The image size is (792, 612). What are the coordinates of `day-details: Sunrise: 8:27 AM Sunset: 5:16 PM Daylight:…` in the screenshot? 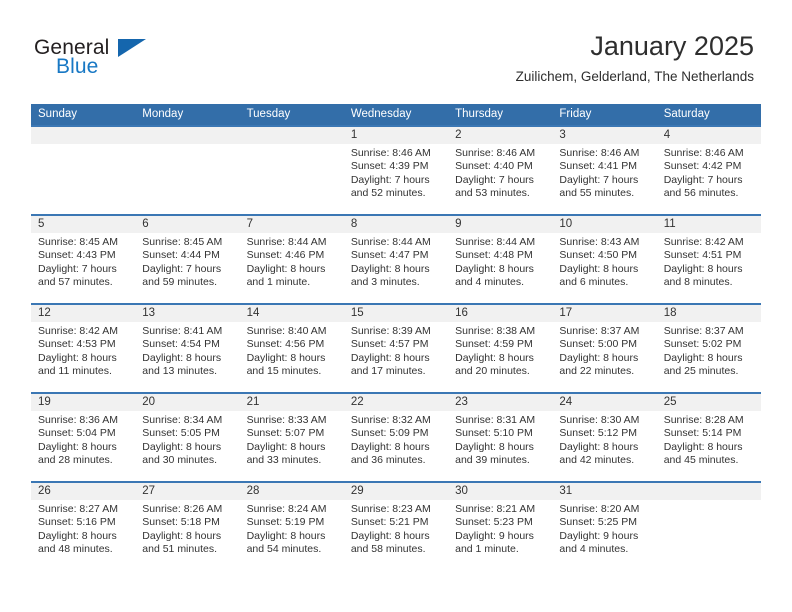 It's located at (83, 528).